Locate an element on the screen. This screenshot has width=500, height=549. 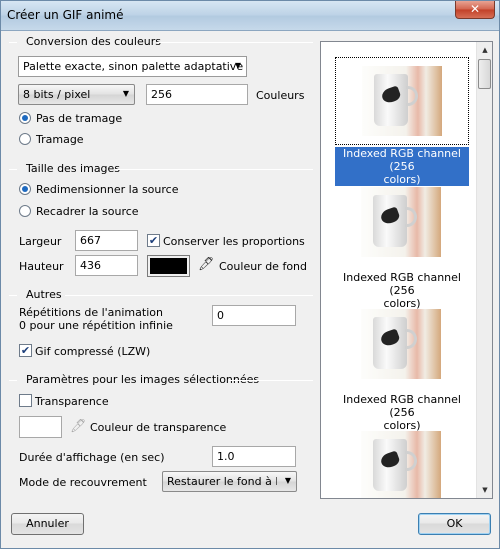
transparency-checkbox is located at coordinates (25, 400).